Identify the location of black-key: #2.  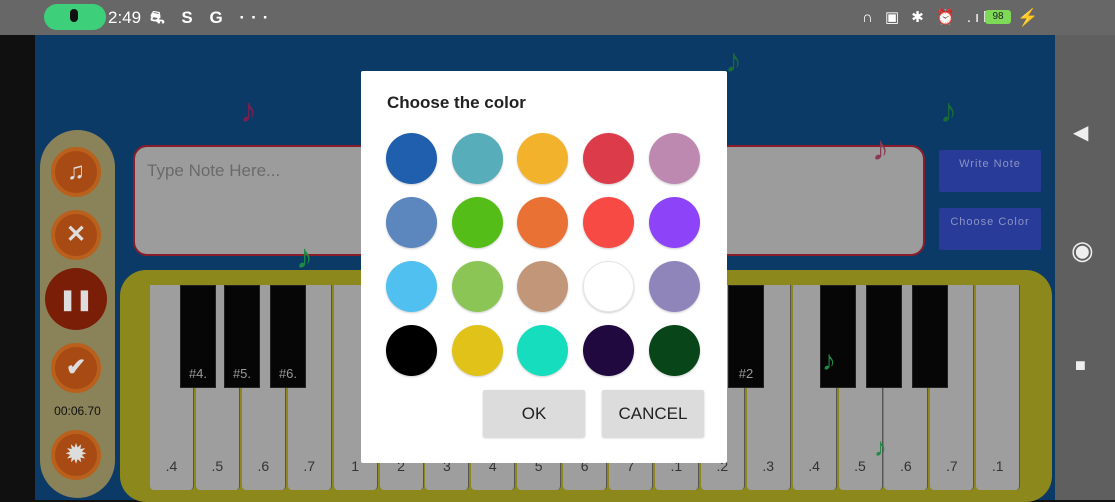
(746, 336).